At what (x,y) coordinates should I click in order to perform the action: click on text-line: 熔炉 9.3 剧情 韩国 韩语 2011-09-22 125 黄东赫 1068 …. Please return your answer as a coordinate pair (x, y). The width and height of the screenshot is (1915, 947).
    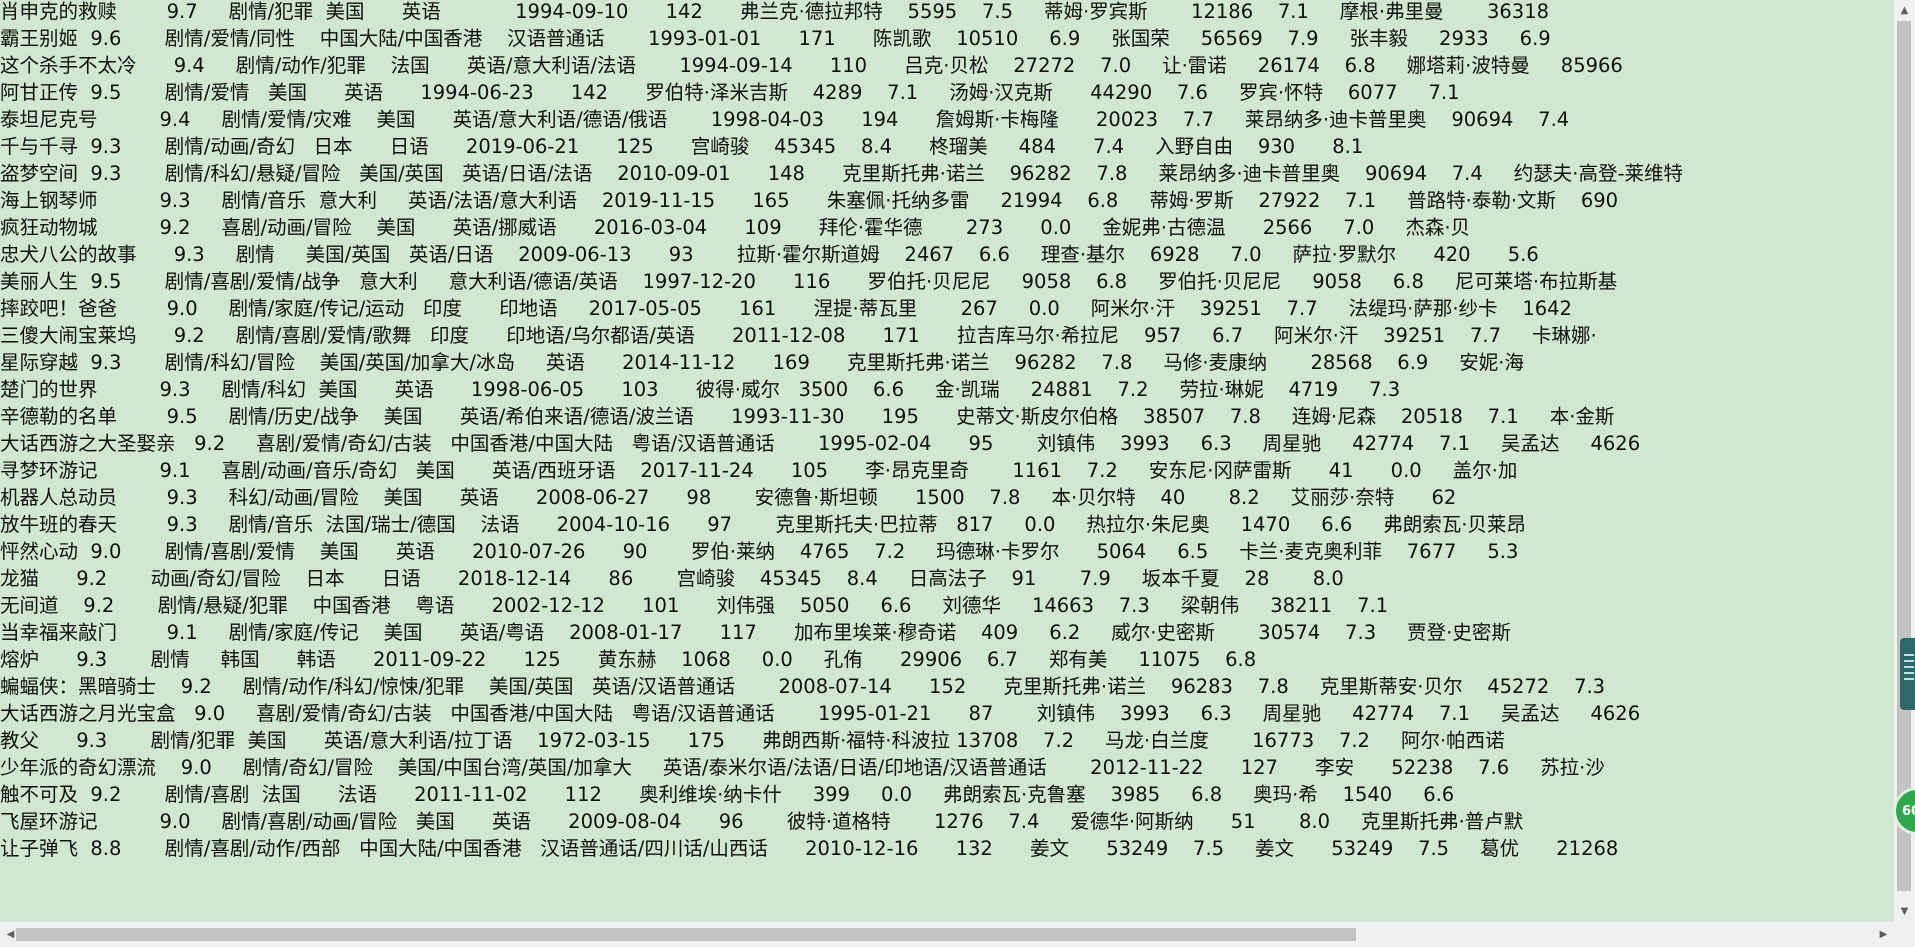
    Looking at the image, I should click on (628, 659).